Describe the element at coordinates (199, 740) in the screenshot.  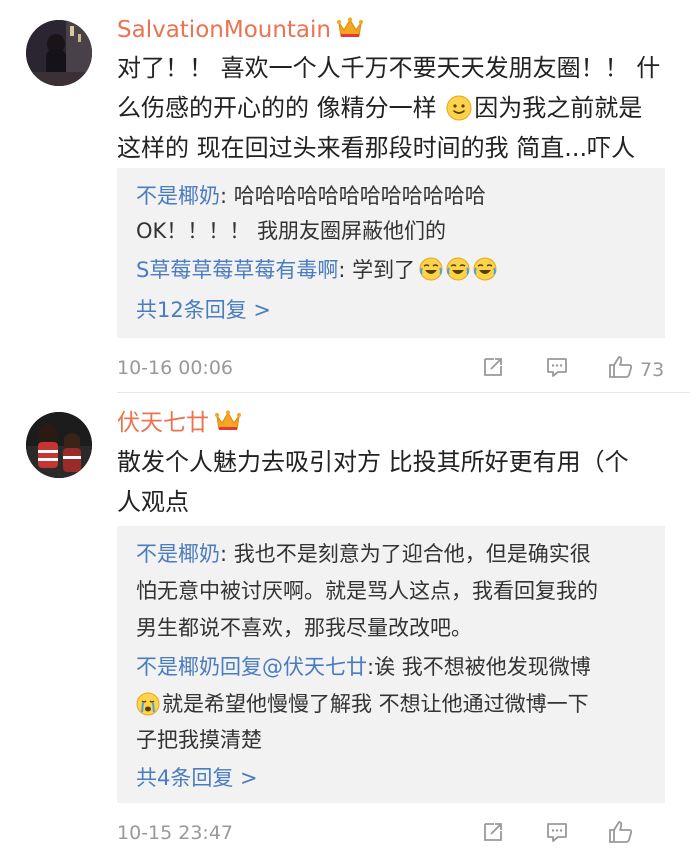
I see `reply-line: 子把我摸清楚` at that location.